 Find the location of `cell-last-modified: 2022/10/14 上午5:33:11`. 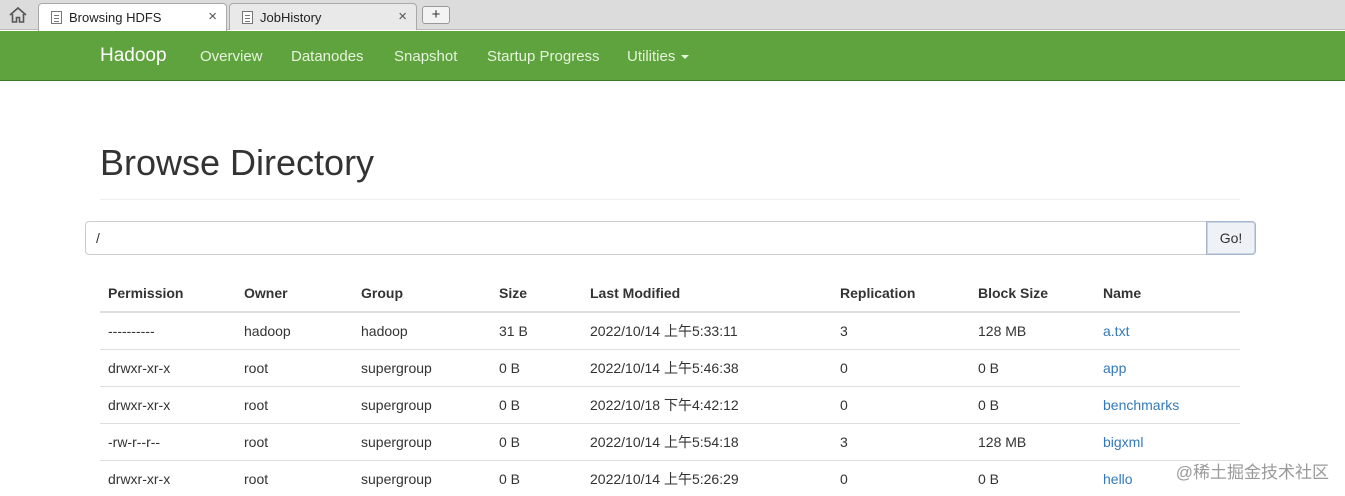

cell-last-modified: 2022/10/14 上午5:33:11 is located at coordinates (707, 330).